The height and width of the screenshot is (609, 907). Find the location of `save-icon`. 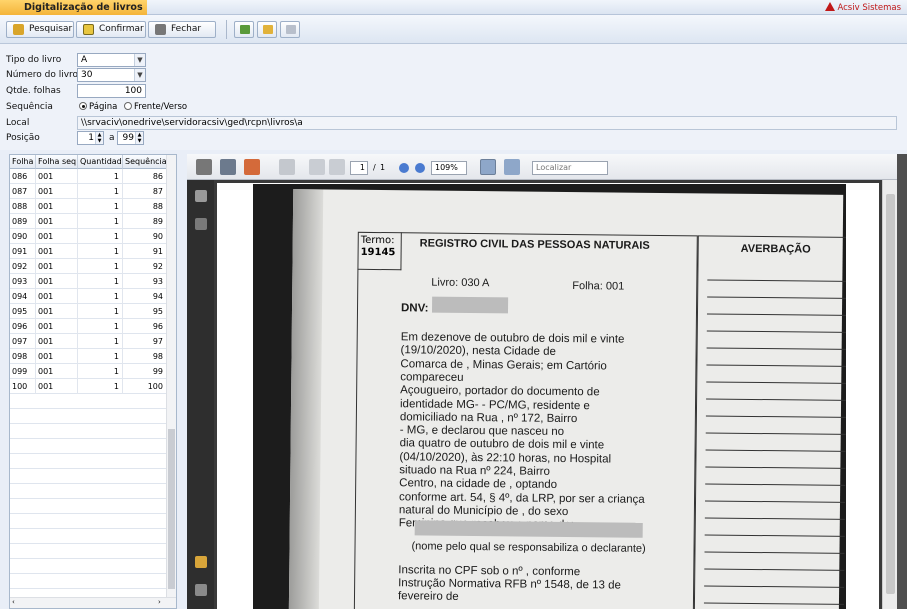

save-icon is located at coordinates (228, 167).